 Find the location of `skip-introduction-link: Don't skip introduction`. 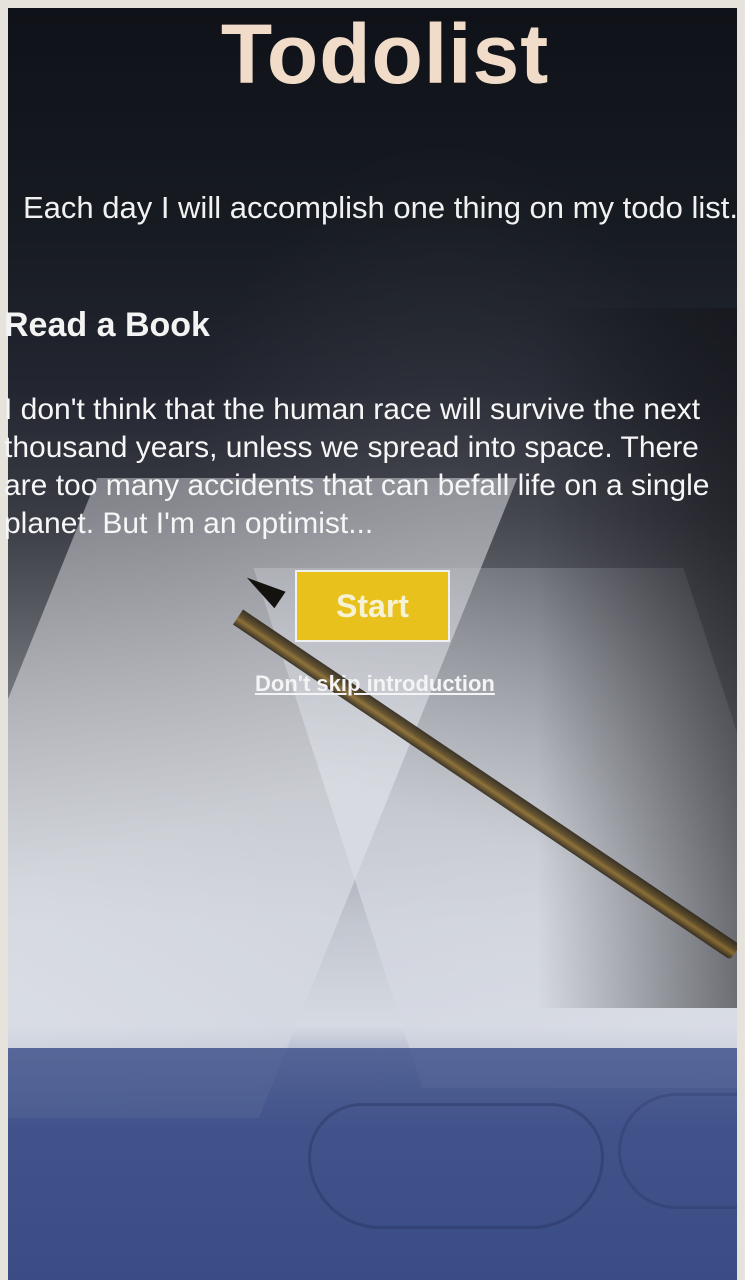

skip-introduction-link: Don't skip introduction is located at coordinates (375, 684).